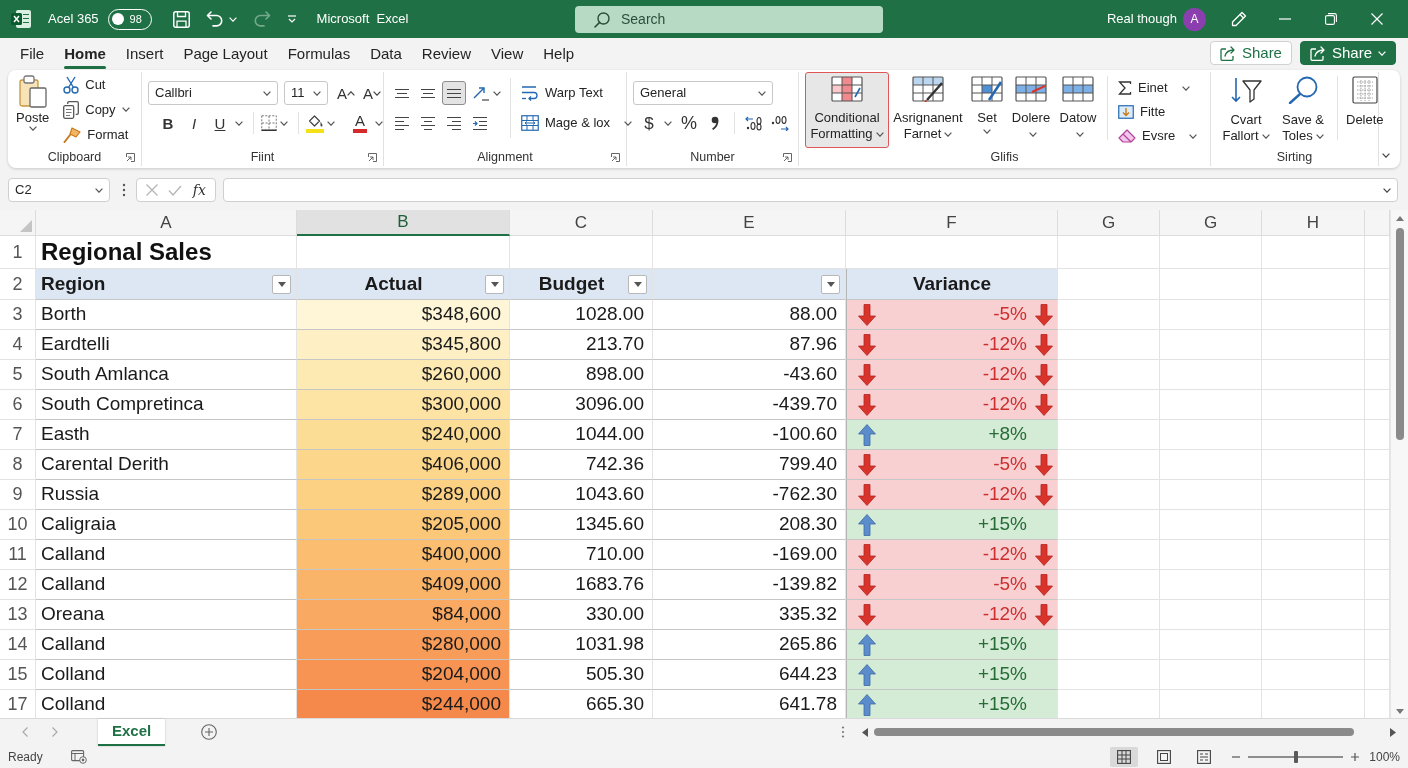  I want to click on font-size-dropdown: 11, so click(306, 93).